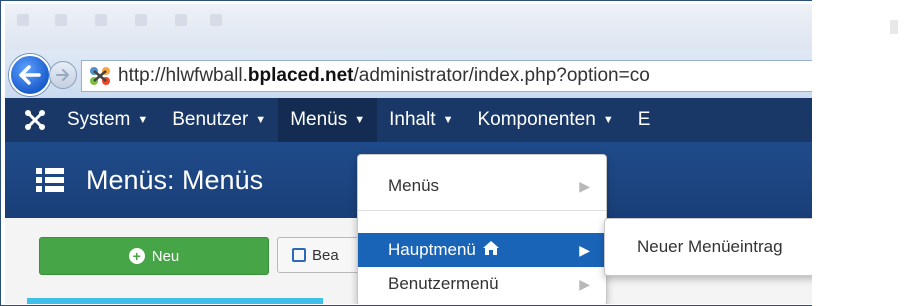  I want to click on dropdown-item-label: Menüs, so click(414, 185).